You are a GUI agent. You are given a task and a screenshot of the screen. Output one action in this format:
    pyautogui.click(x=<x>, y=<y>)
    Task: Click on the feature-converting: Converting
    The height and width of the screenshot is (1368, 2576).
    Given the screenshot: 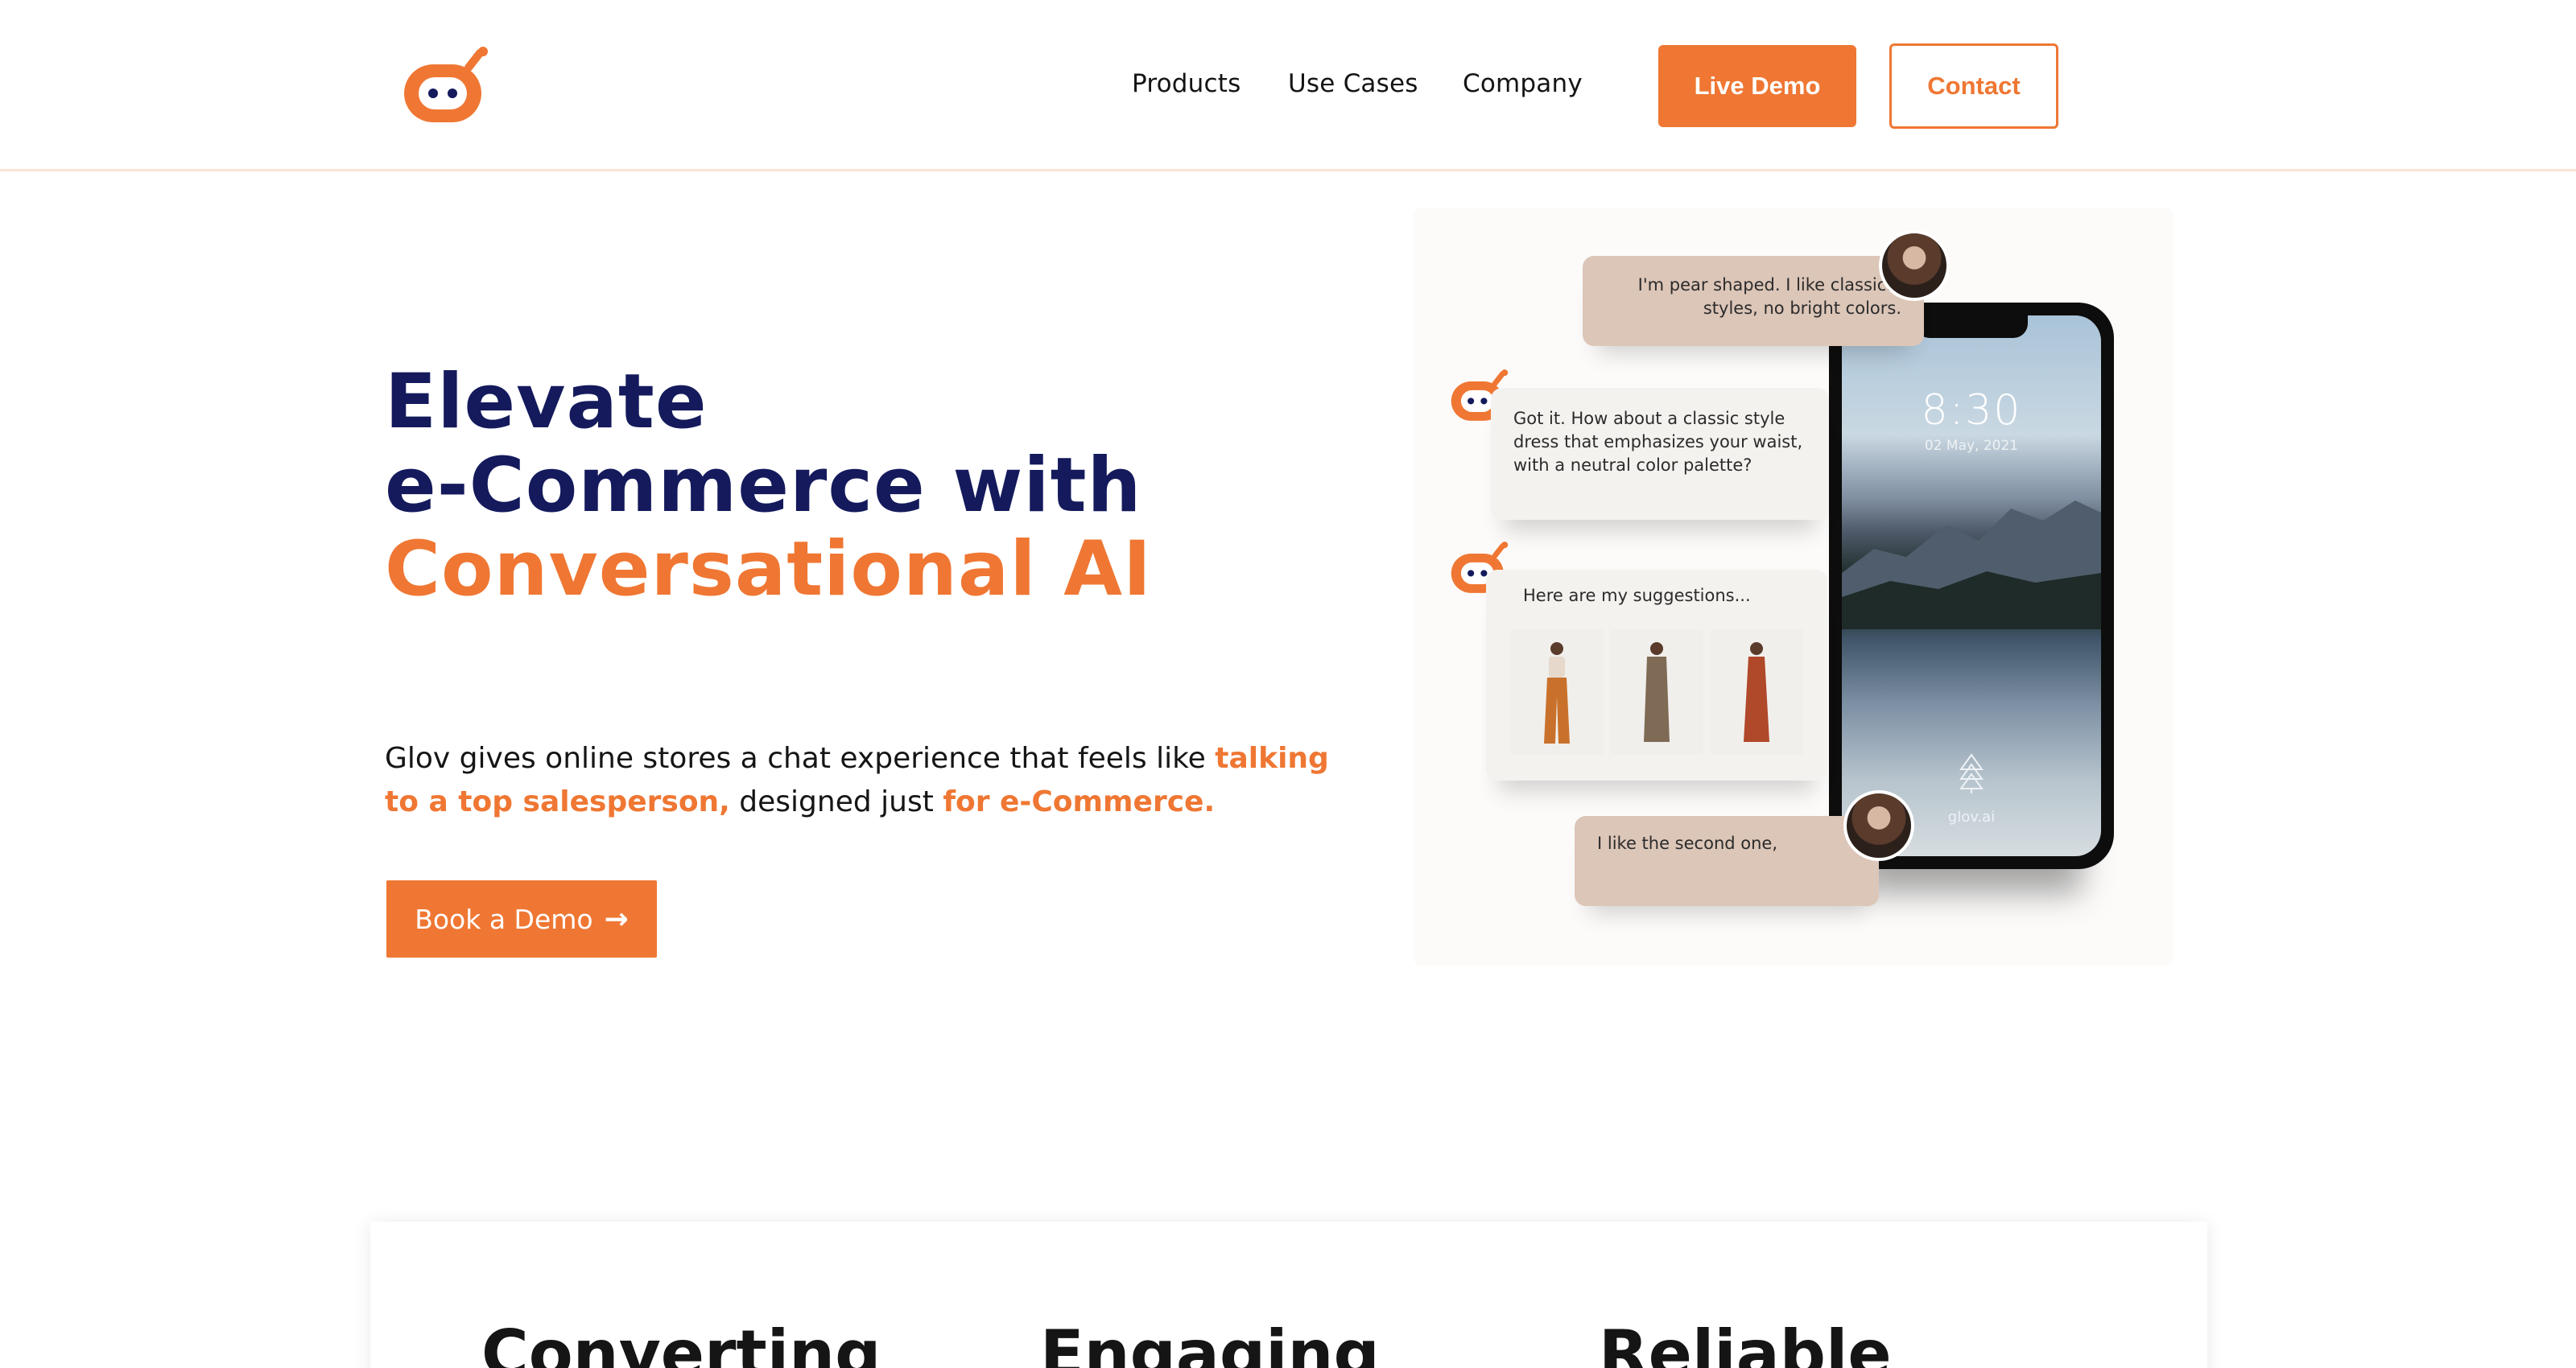 What is the action you would take?
    pyautogui.click(x=681, y=1342)
    